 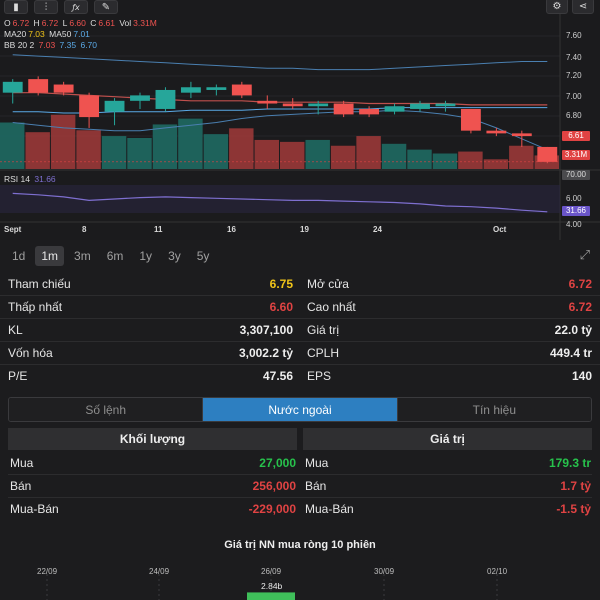 What do you see at coordinates (158, 229) in the screenshot?
I see `date-tick: 11` at bounding box center [158, 229].